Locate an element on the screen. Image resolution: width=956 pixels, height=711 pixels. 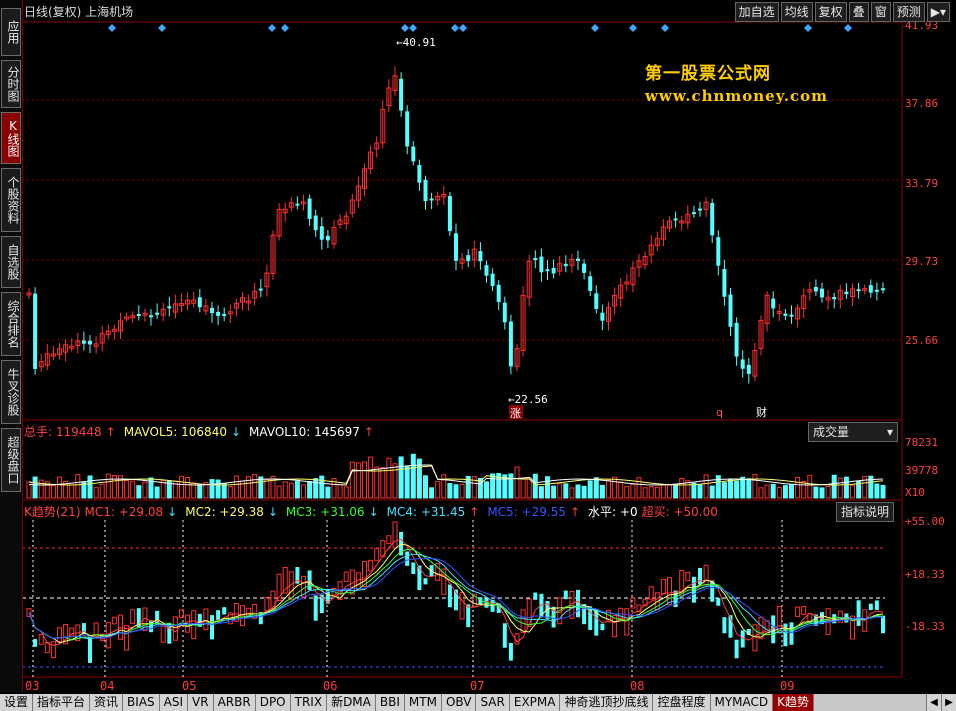
moving-average-button: 均线 is located at coordinates (796, 12).